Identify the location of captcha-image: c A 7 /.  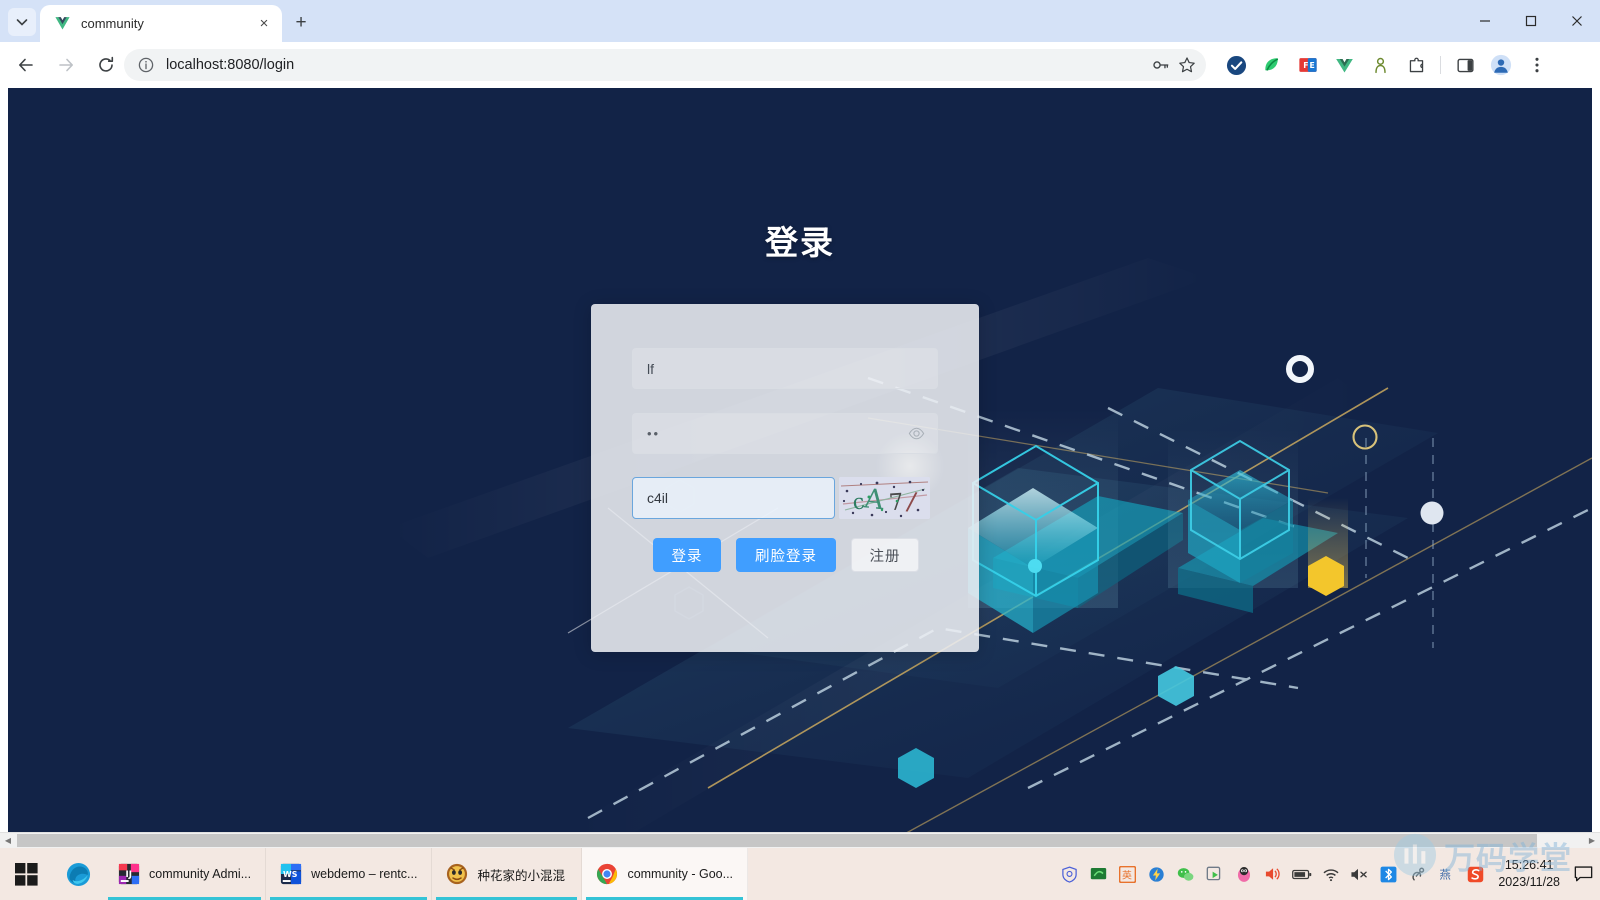
(884, 498).